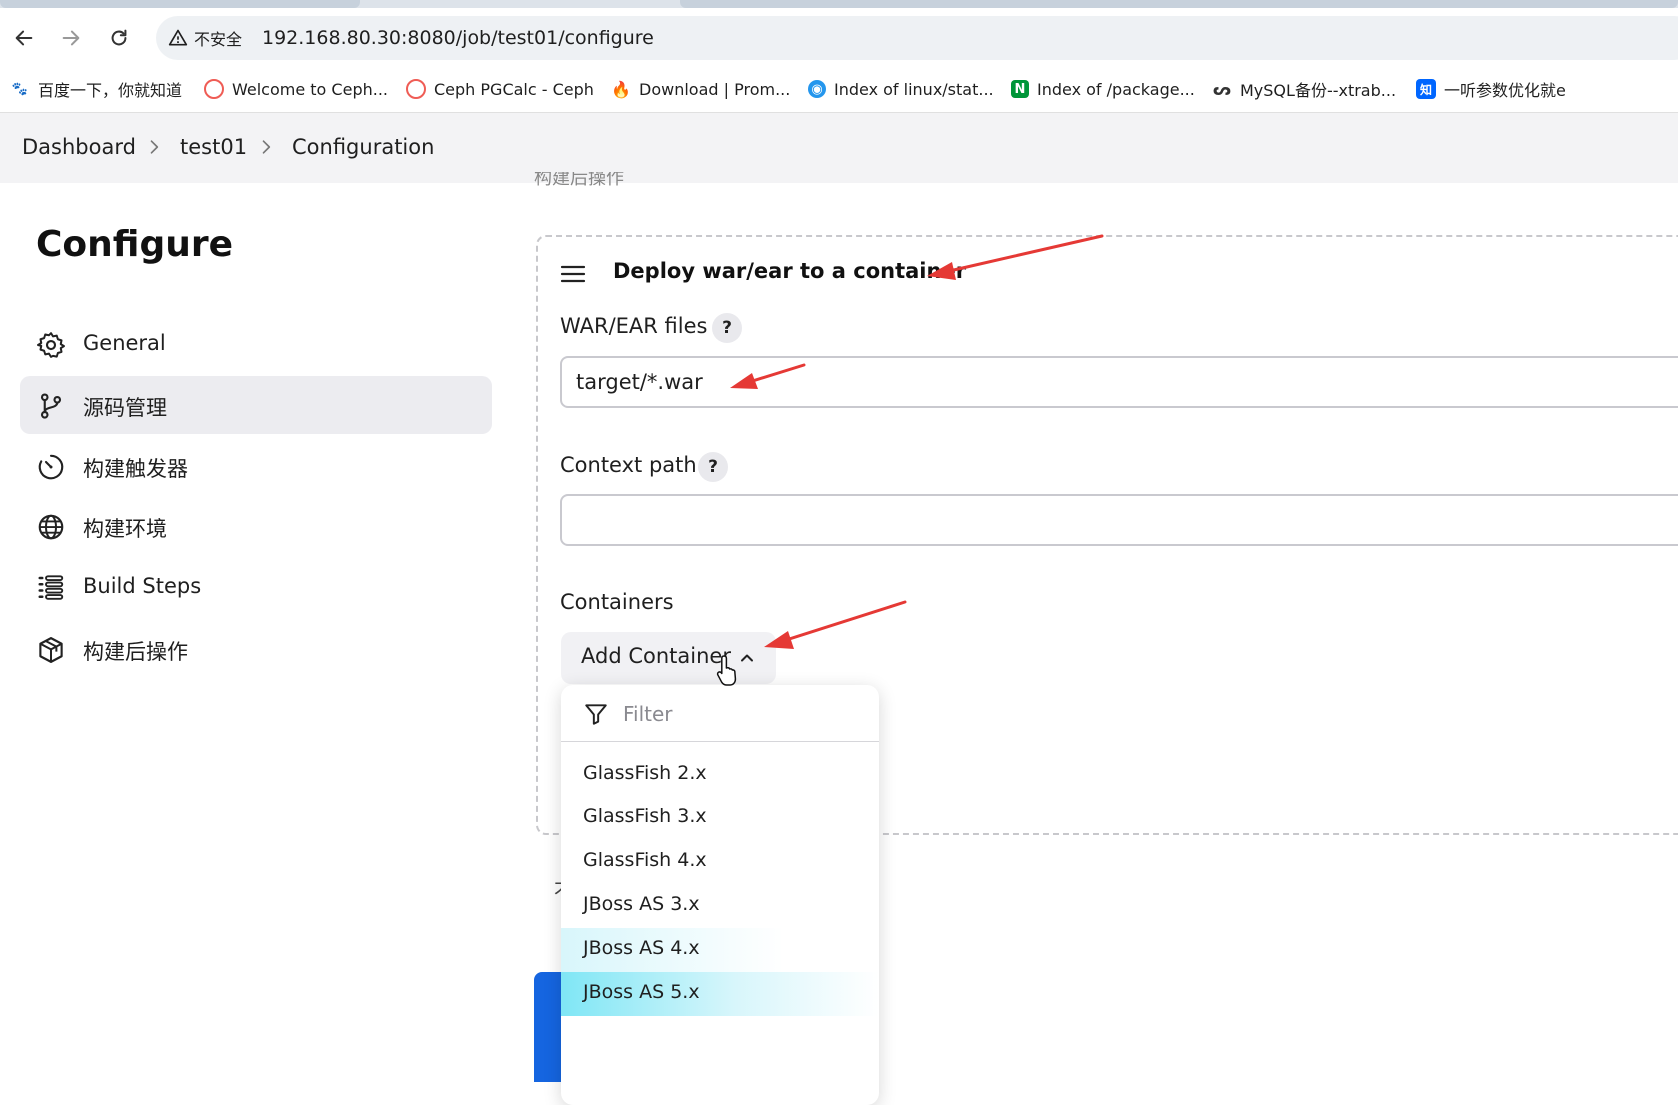 The width and height of the screenshot is (1678, 1105). I want to click on bookmark-item: 🐾 百度一下，你就知道, so click(96, 89).